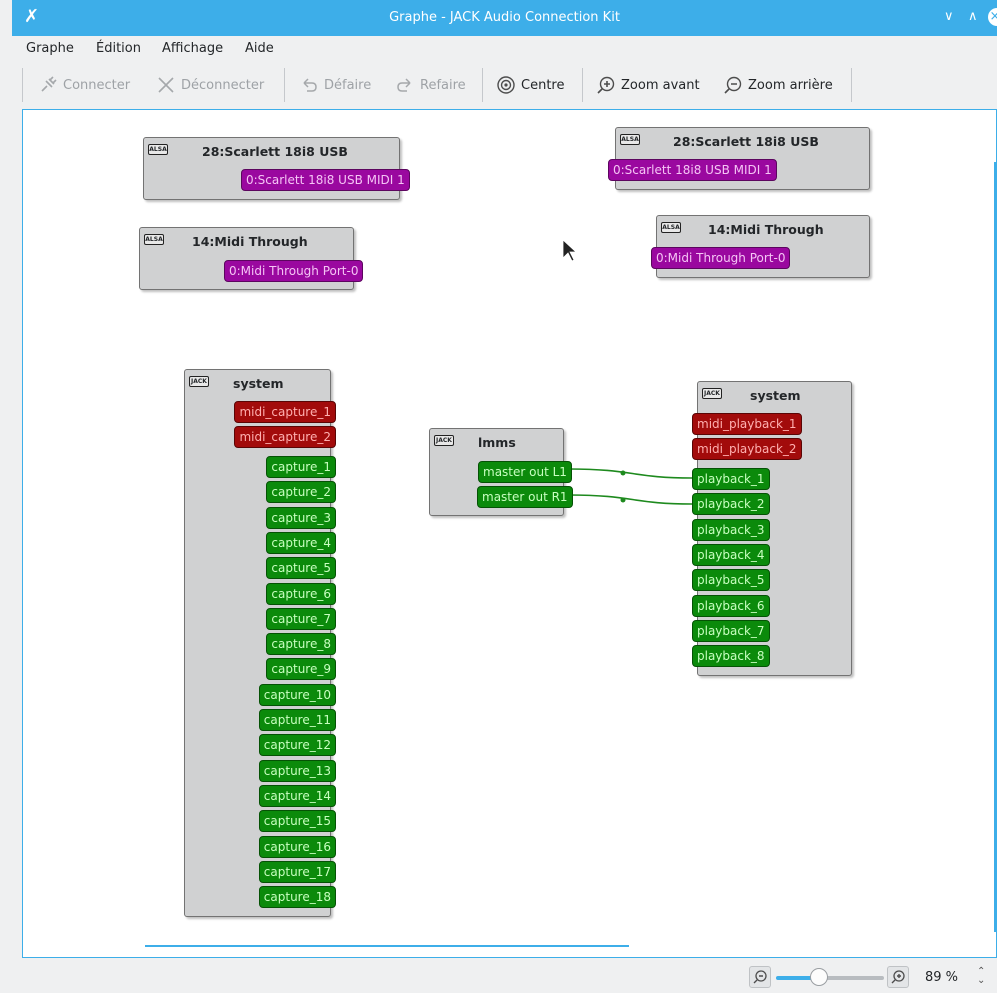 Image resolution: width=997 pixels, height=993 pixels. I want to click on port-capture: capture_14, so click(297, 795).